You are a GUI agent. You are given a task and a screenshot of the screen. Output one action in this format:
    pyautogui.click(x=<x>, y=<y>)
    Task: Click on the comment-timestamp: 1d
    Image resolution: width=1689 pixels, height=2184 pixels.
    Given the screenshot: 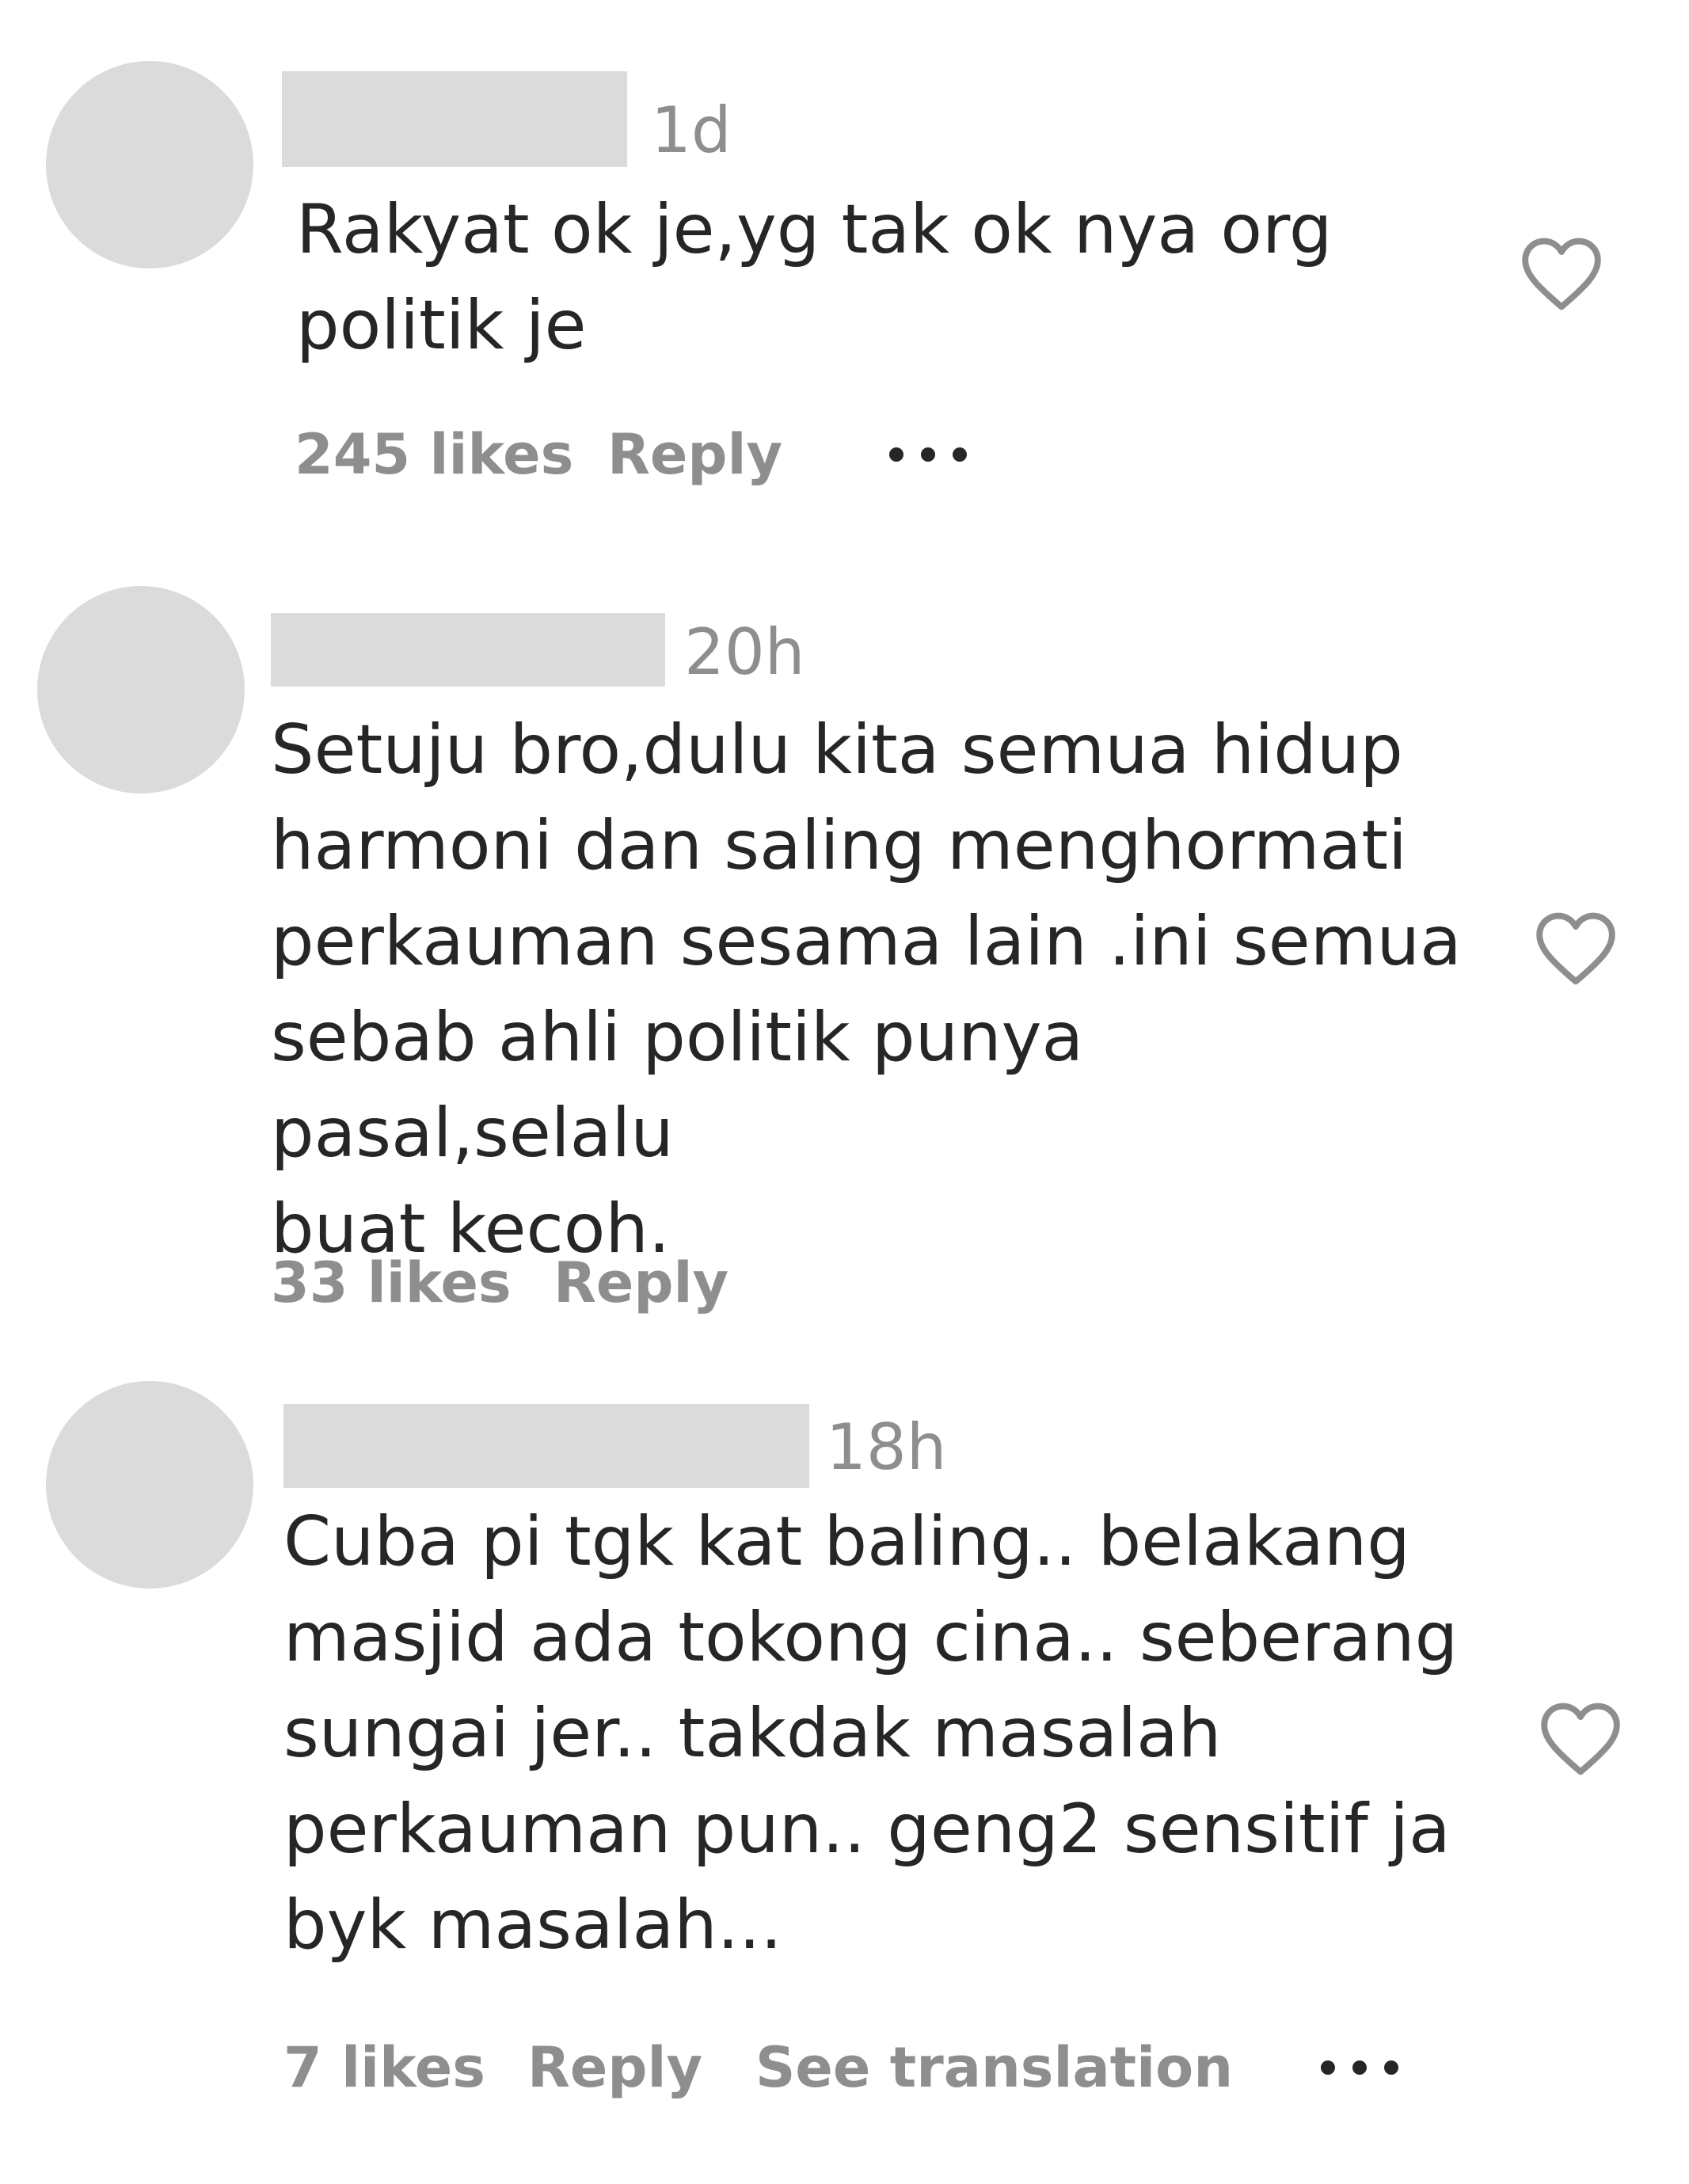 What is the action you would take?
    pyautogui.click(x=691, y=130)
    